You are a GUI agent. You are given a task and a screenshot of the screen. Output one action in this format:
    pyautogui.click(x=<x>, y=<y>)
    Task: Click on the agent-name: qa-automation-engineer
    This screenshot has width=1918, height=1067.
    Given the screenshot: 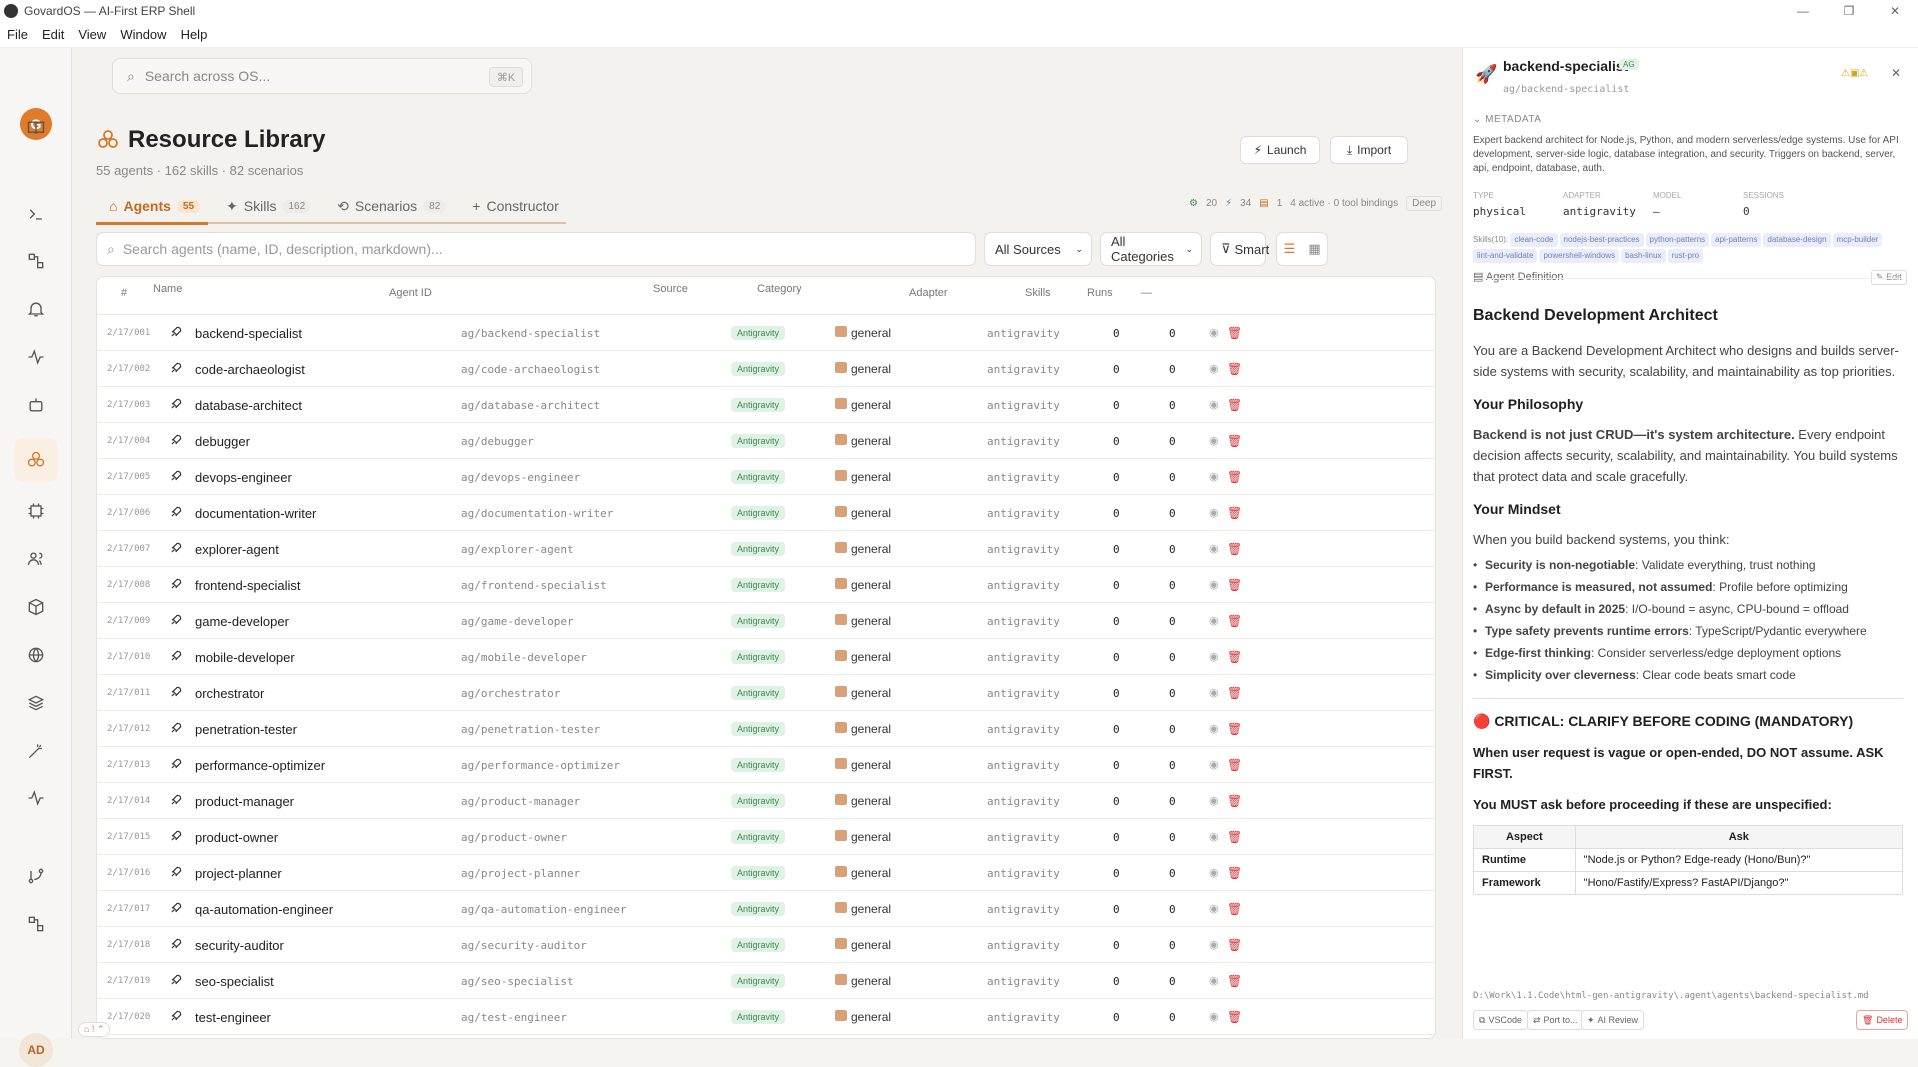 What is the action you would take?
    pyautogui.click(x=264, y=909)
    